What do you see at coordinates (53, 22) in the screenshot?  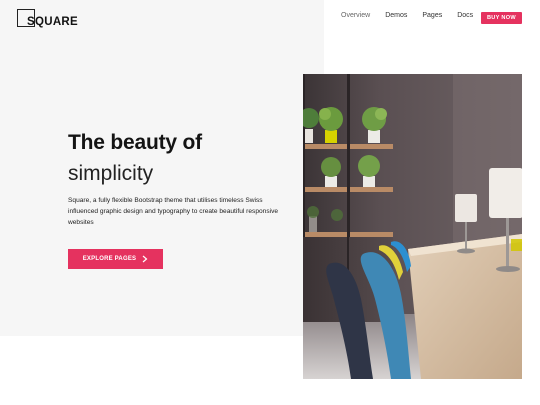 I see `brand-name: SQUARE` at bounding box center [53, 22].